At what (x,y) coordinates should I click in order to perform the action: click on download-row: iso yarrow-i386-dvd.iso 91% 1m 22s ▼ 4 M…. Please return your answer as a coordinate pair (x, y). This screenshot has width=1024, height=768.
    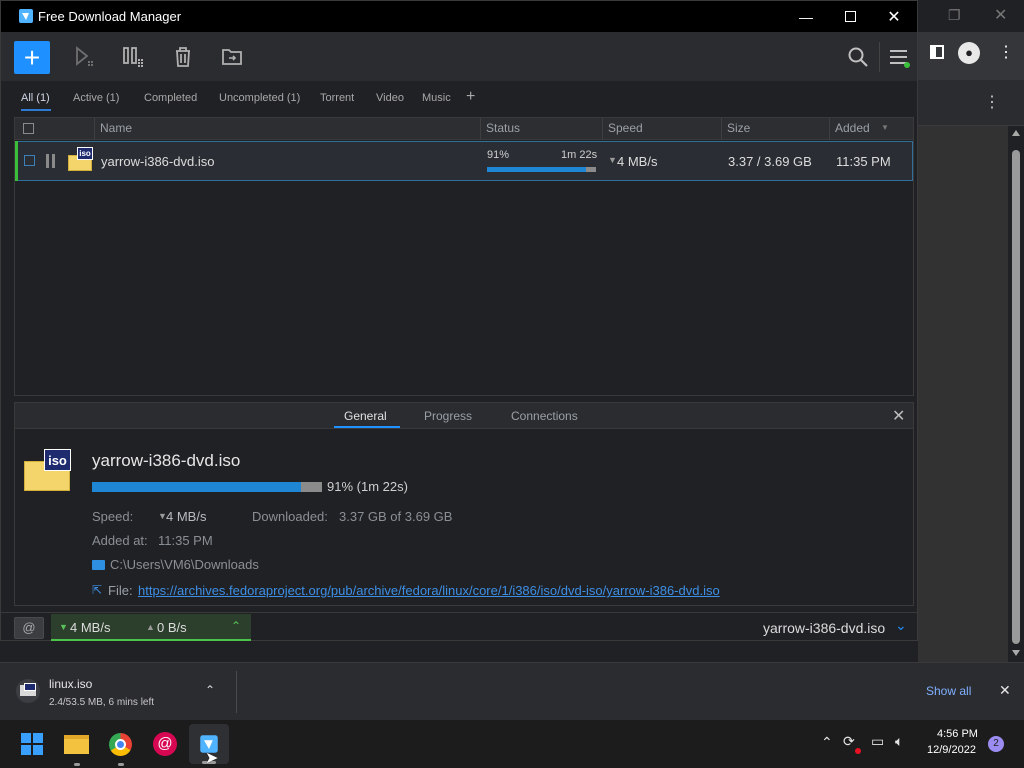
    Looking at the image, I should click on (464, 161).